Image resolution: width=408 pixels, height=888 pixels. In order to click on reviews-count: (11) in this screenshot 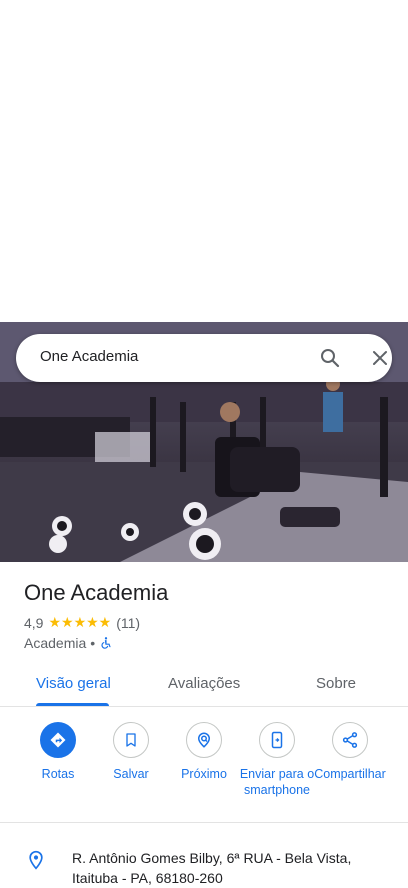, I will do `click(128, 623)`.